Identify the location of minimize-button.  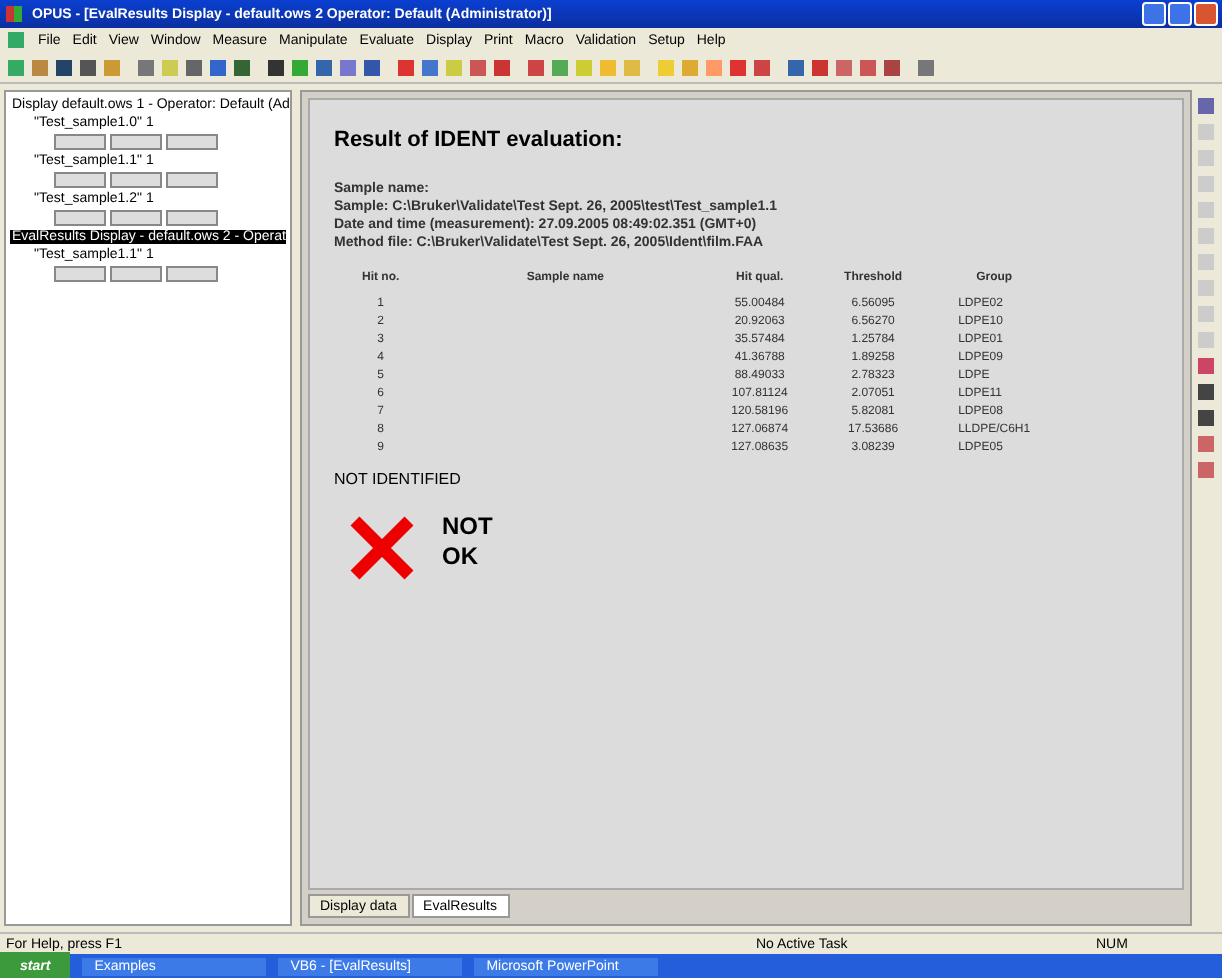
(1154, 14).